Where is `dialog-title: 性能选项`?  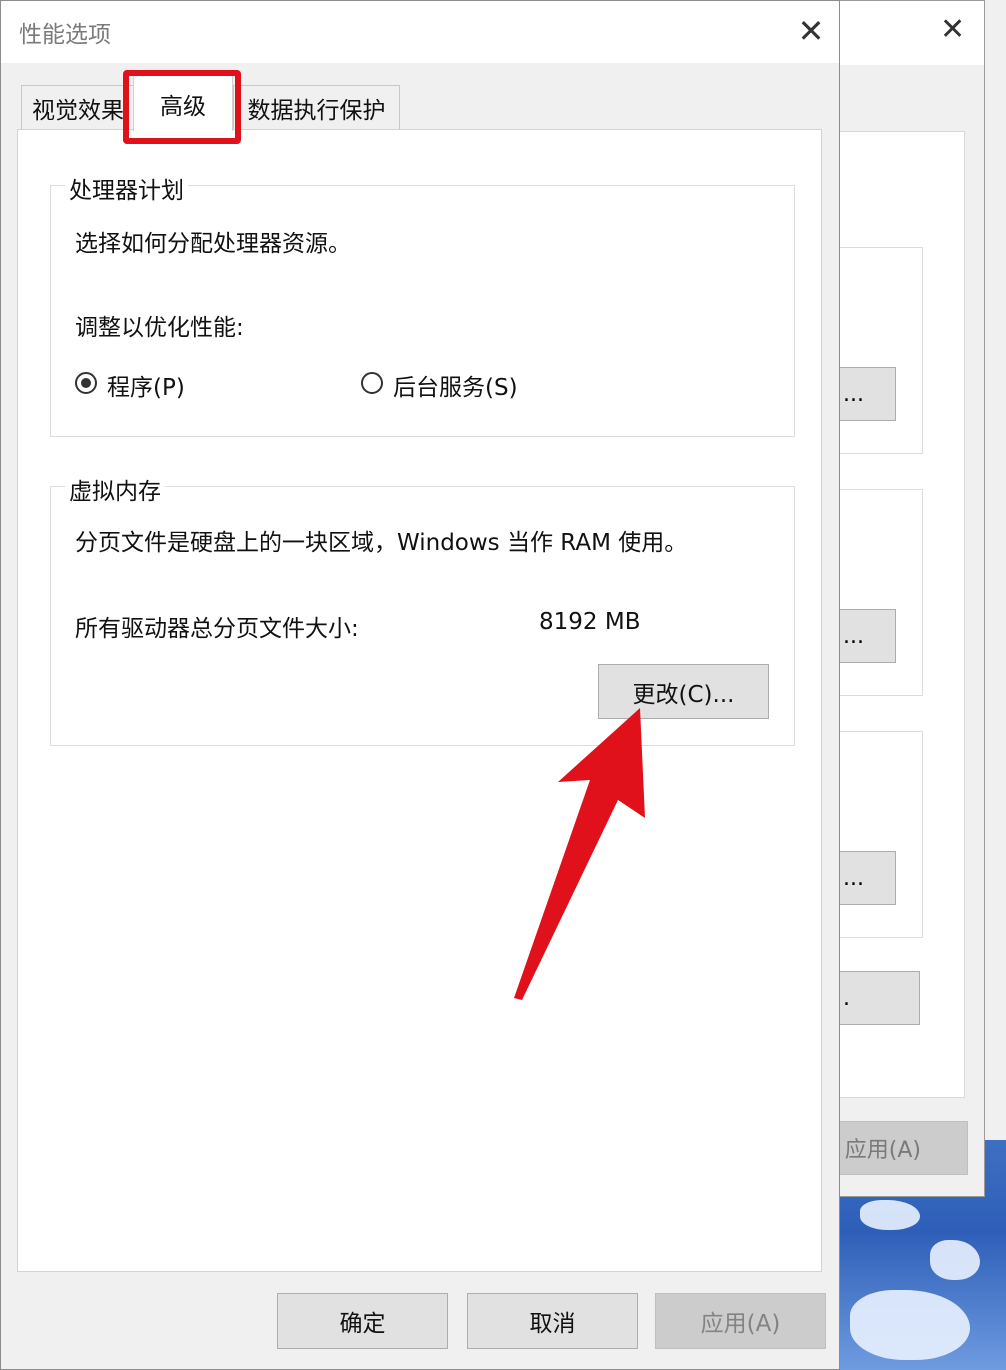 dialog-title: 性能选项 is located at coordinates (65, 35).